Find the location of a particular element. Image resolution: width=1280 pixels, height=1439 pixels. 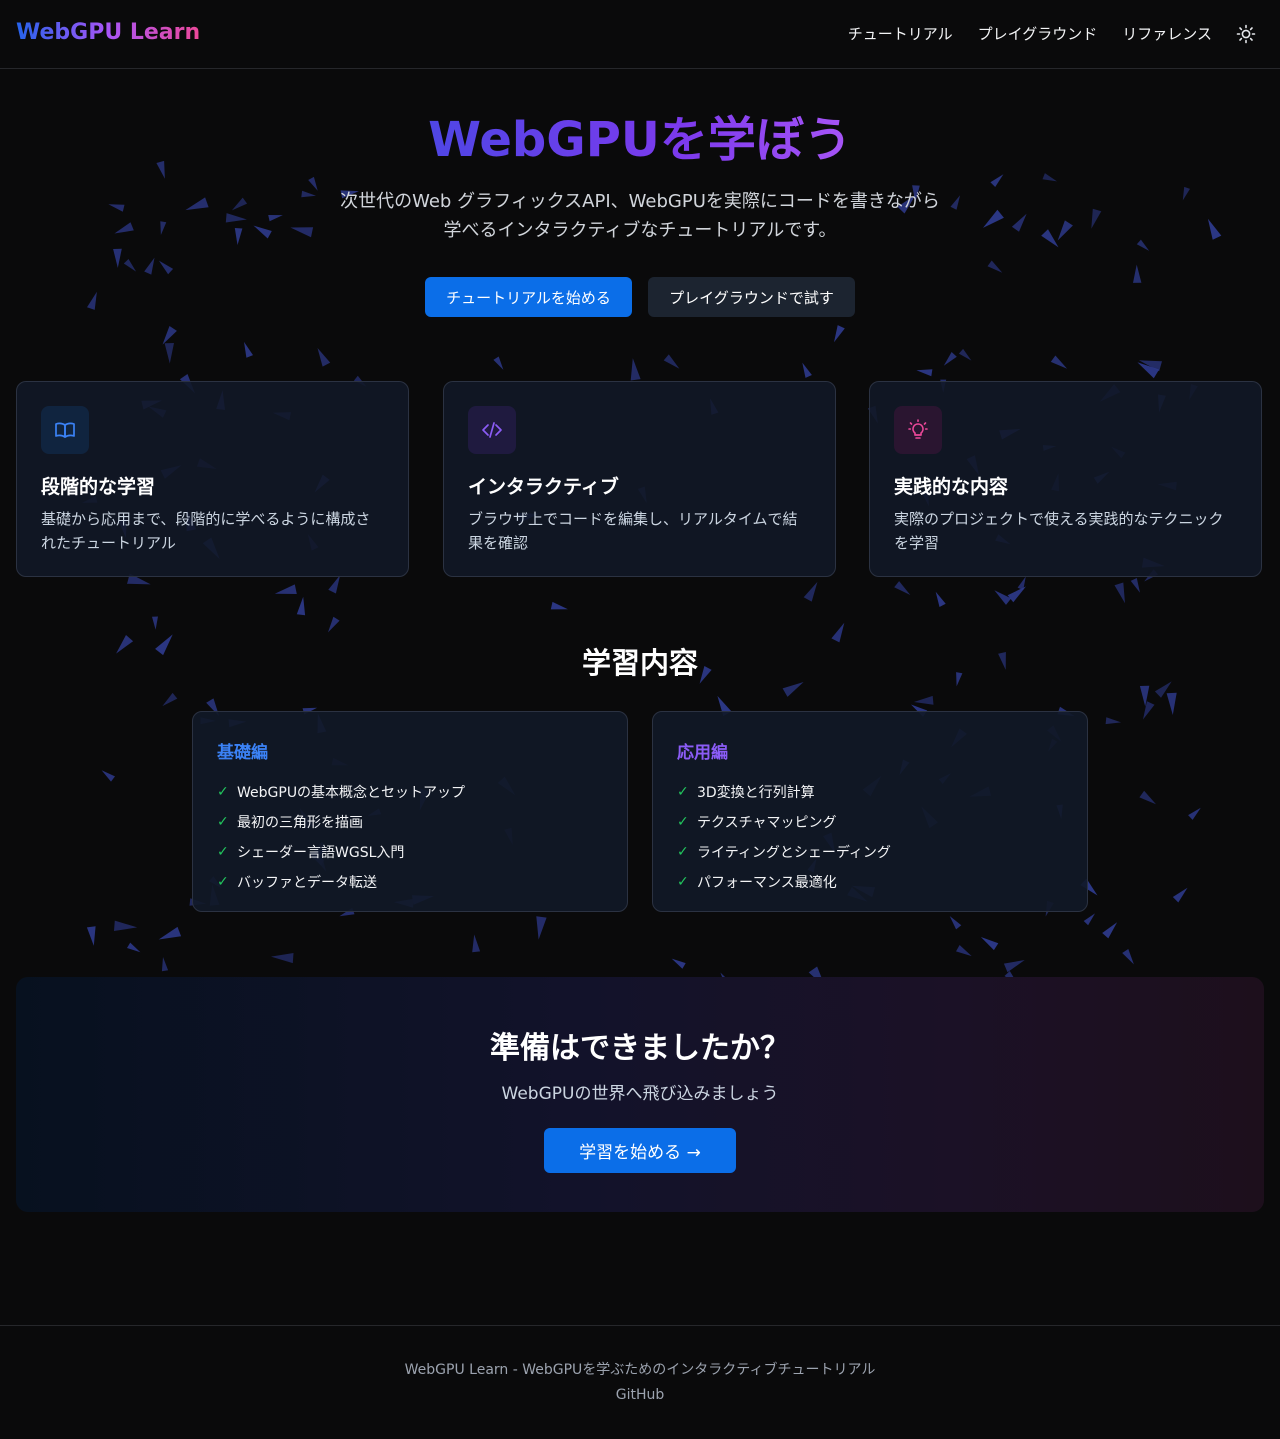

lightbulb-icon is located at coordinates (918, 429).